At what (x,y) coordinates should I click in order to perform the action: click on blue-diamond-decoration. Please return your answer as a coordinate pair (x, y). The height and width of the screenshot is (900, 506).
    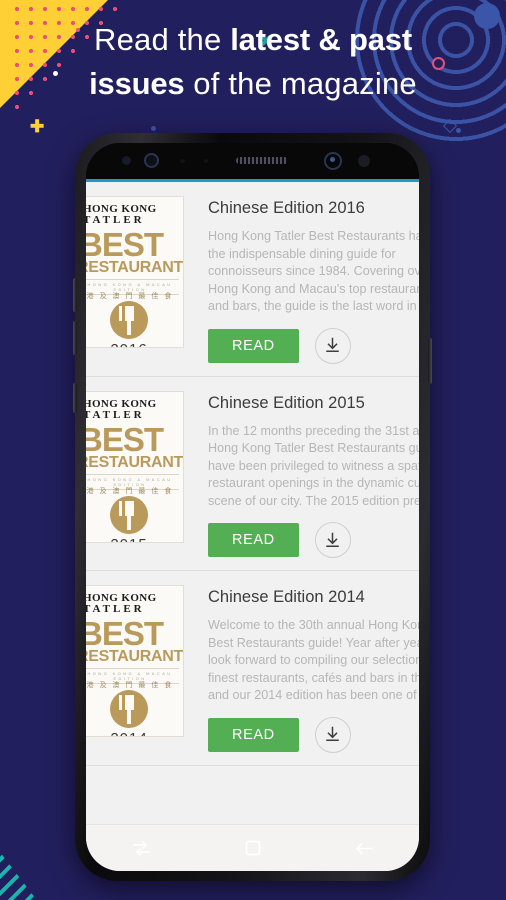
    Looking at the image, I should click on (450, 126).